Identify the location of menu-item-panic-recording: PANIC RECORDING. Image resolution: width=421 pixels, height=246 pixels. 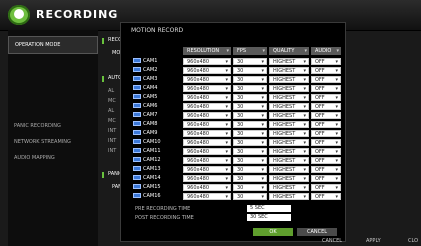
(53, 126).